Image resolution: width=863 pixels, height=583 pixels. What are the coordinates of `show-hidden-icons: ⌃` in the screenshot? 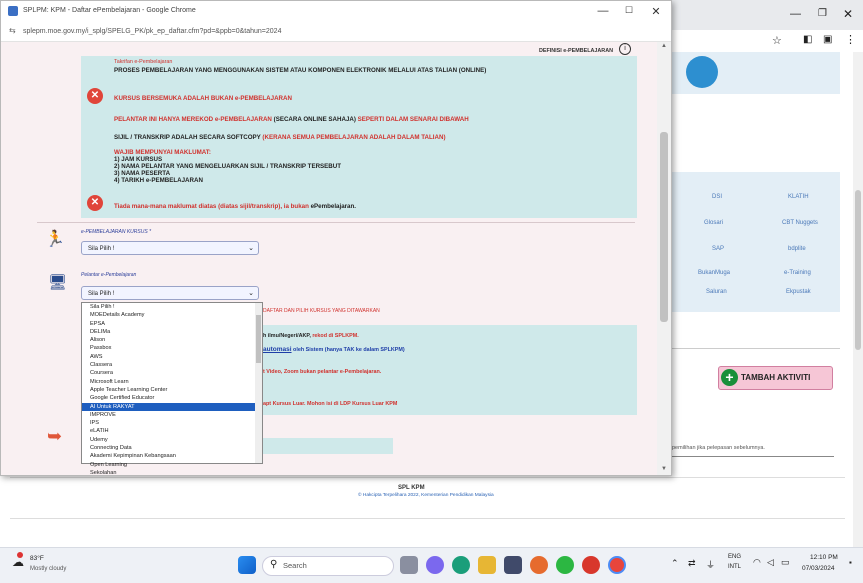 It's located at (675, 563).